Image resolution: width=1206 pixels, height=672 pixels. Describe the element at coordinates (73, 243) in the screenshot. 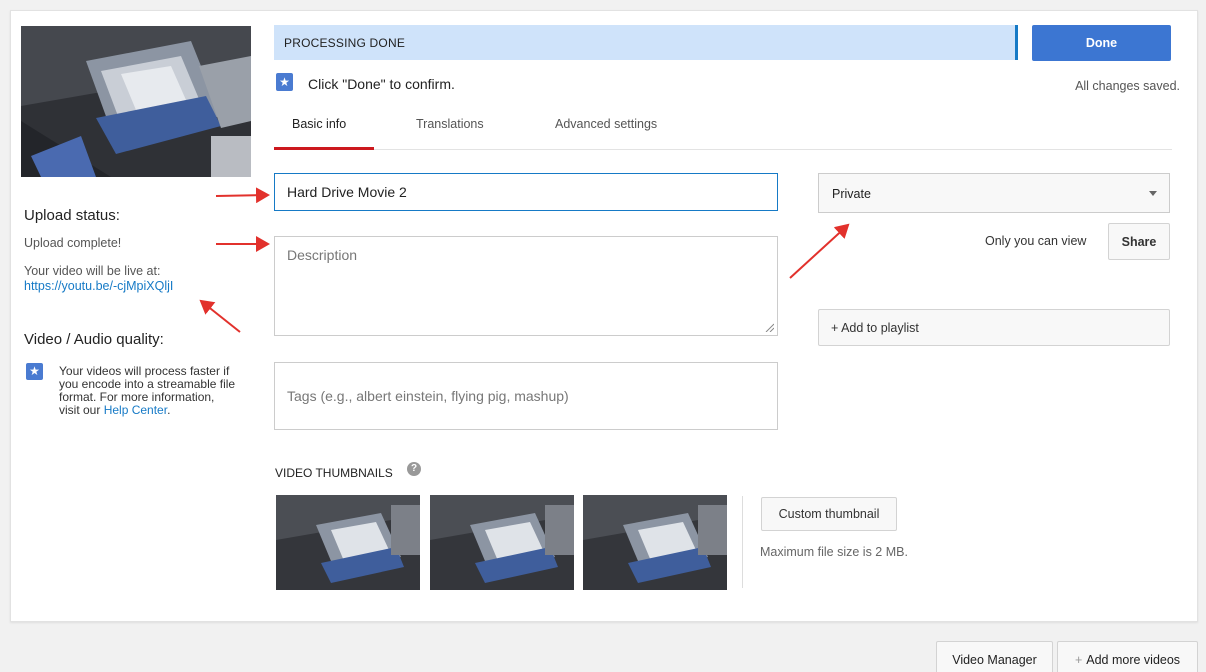

I see `upload-complete-text: Upload complete!` at that location.